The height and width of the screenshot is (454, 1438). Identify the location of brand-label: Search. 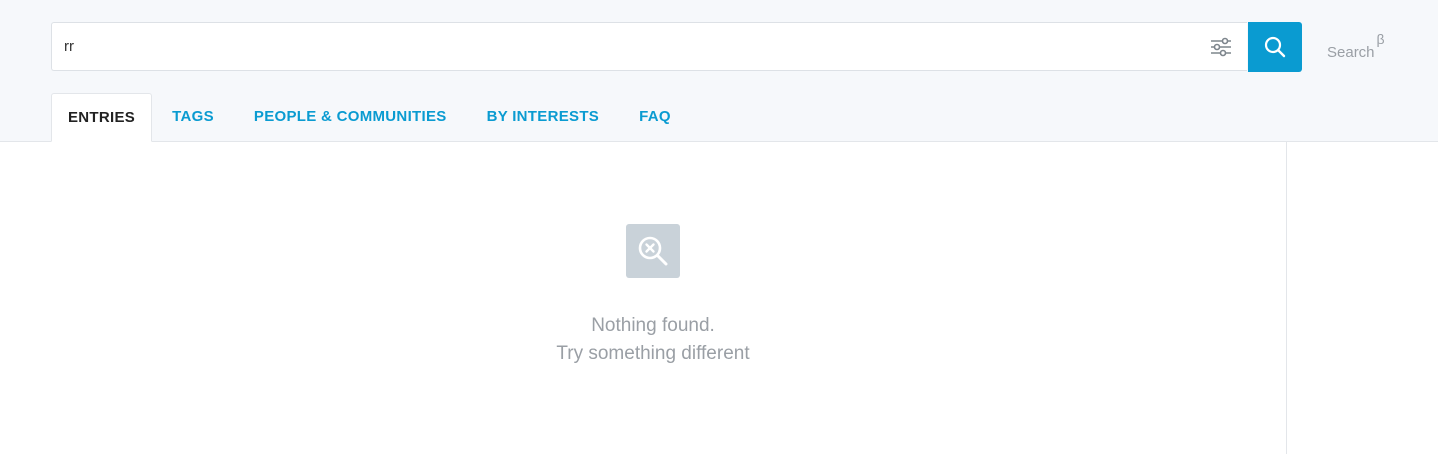
(1351, 52).